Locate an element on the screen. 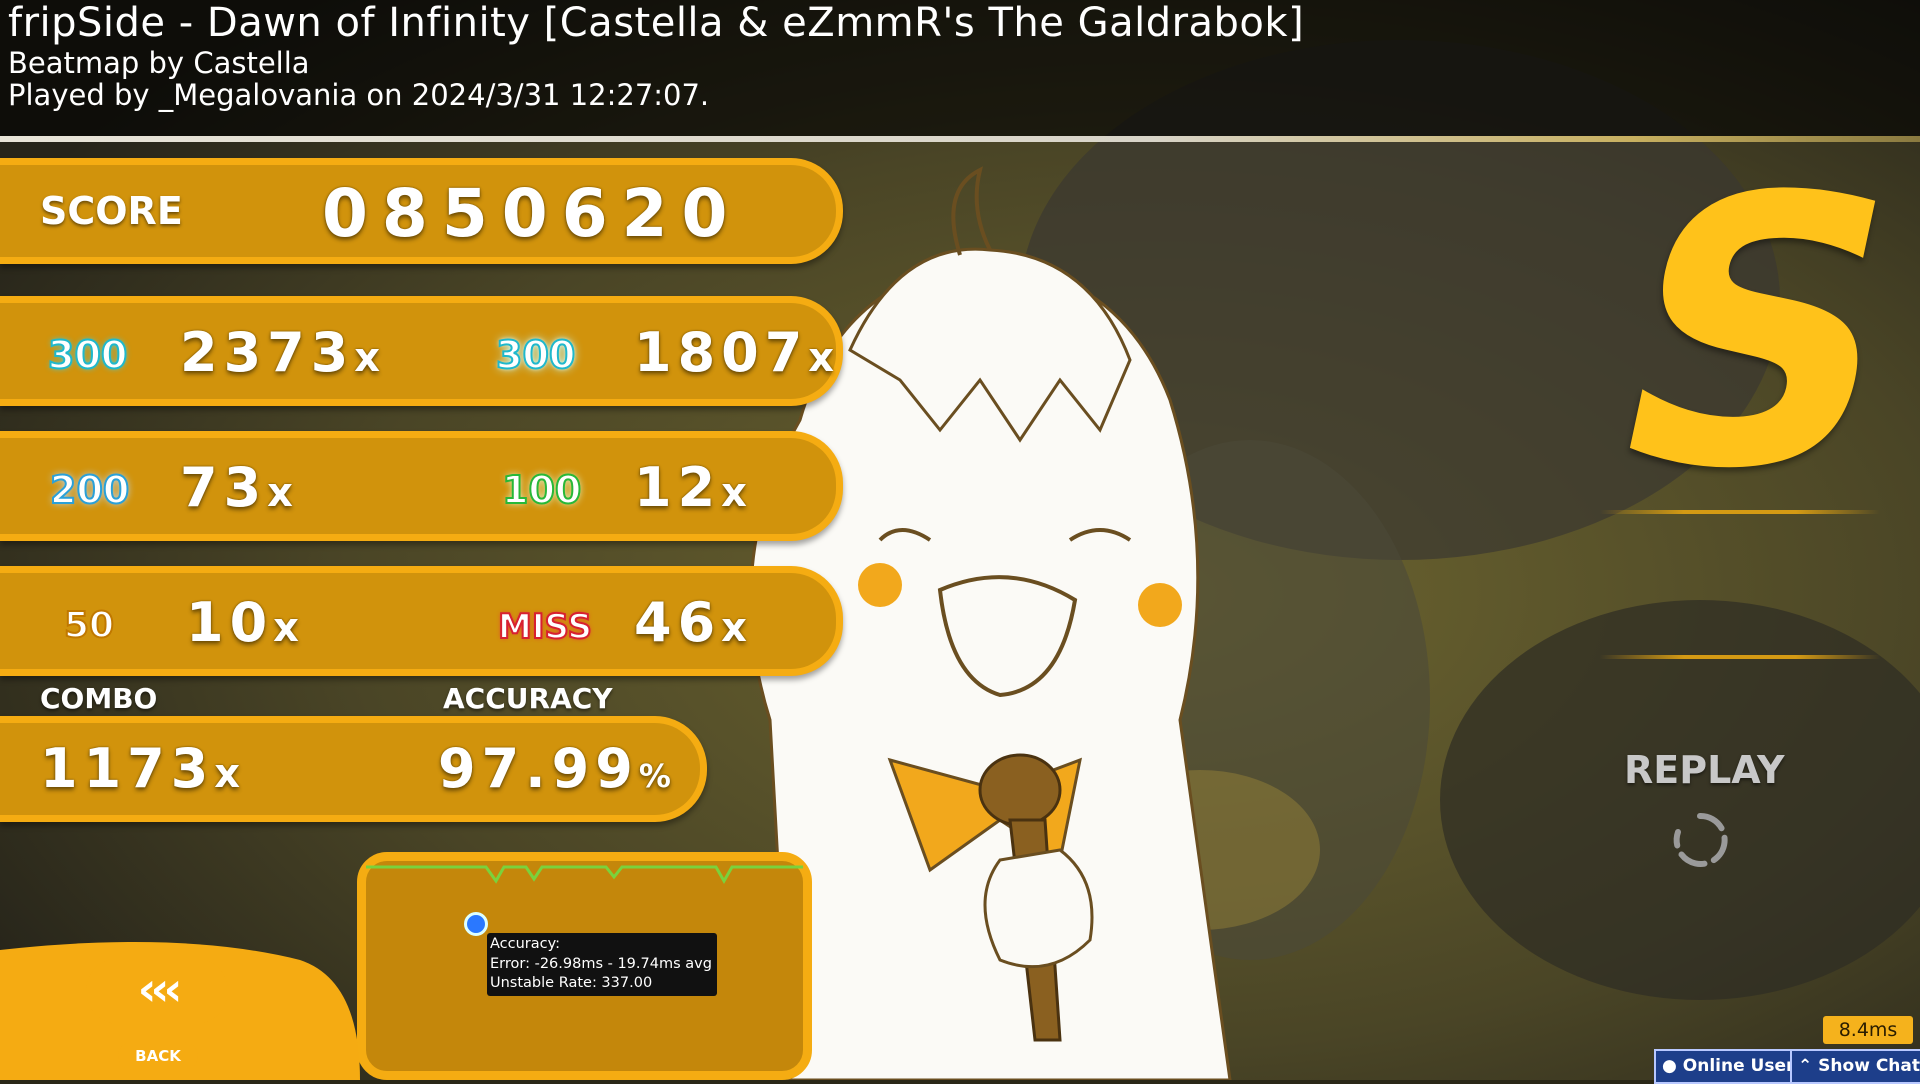  hit50-count-value: 10 is located at coordinates (230, 622).